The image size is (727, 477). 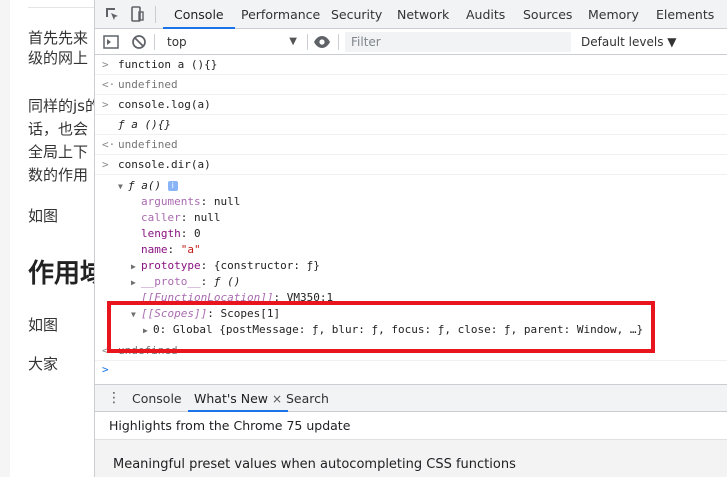 I want to click on prop-value: VM350:1, so click(x=310, y=297).